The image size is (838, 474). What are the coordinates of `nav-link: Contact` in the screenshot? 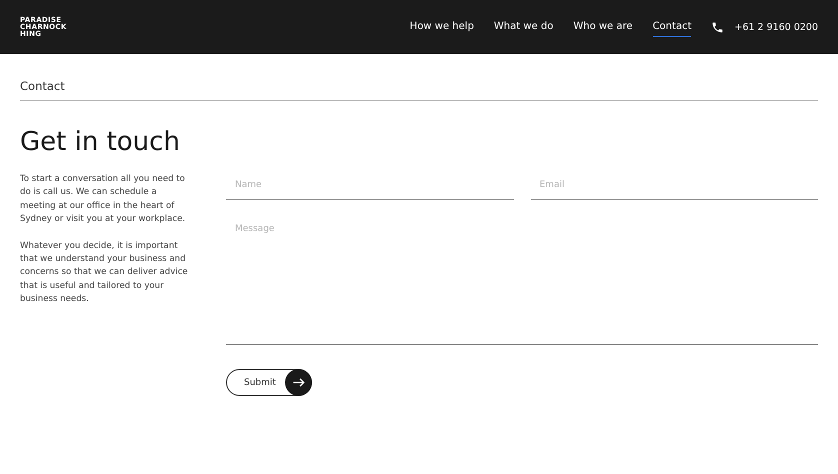 It's located at (672, 27).